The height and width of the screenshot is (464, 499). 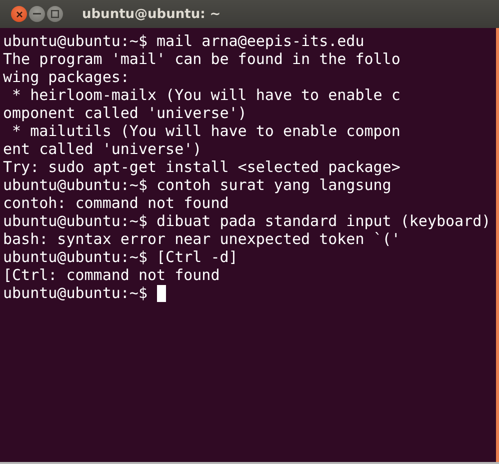 What do you see at coordinates (205, 95) in the screenshot?
I see `terminal-line: * heirloom-mailx (You will have to enable c` at bounding box center [205, 95].